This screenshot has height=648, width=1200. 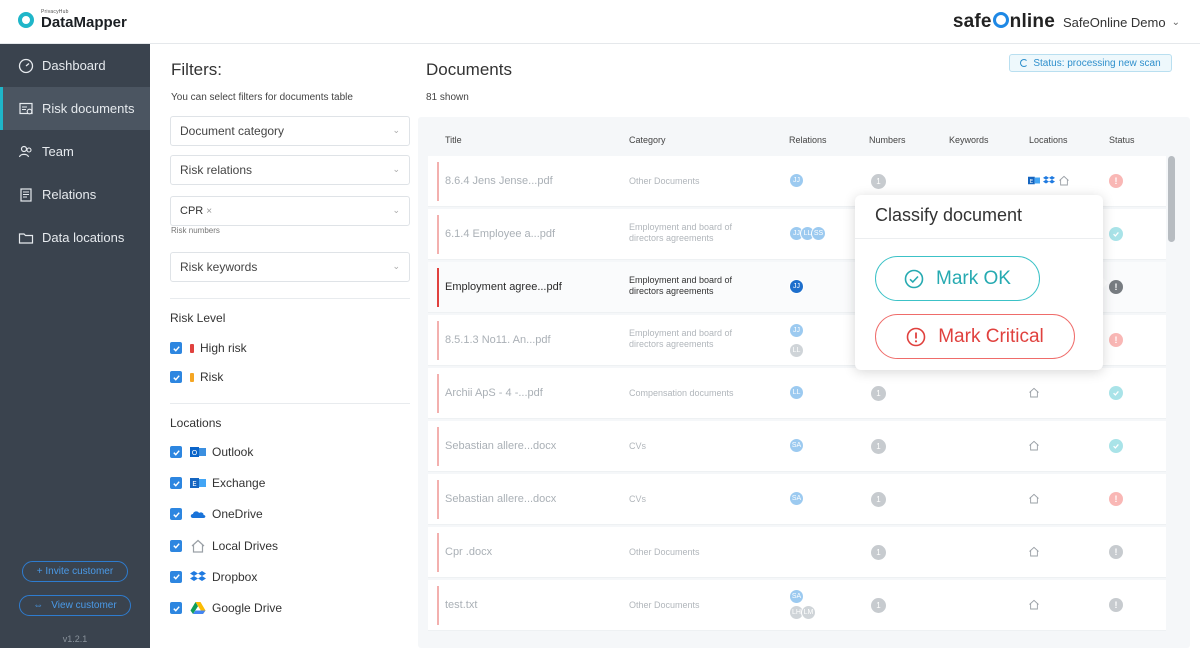 What do you see at coordinates (235, 576) in the screenshot?
I see `location-label: Dropbox` at bounding box center [235, 576].